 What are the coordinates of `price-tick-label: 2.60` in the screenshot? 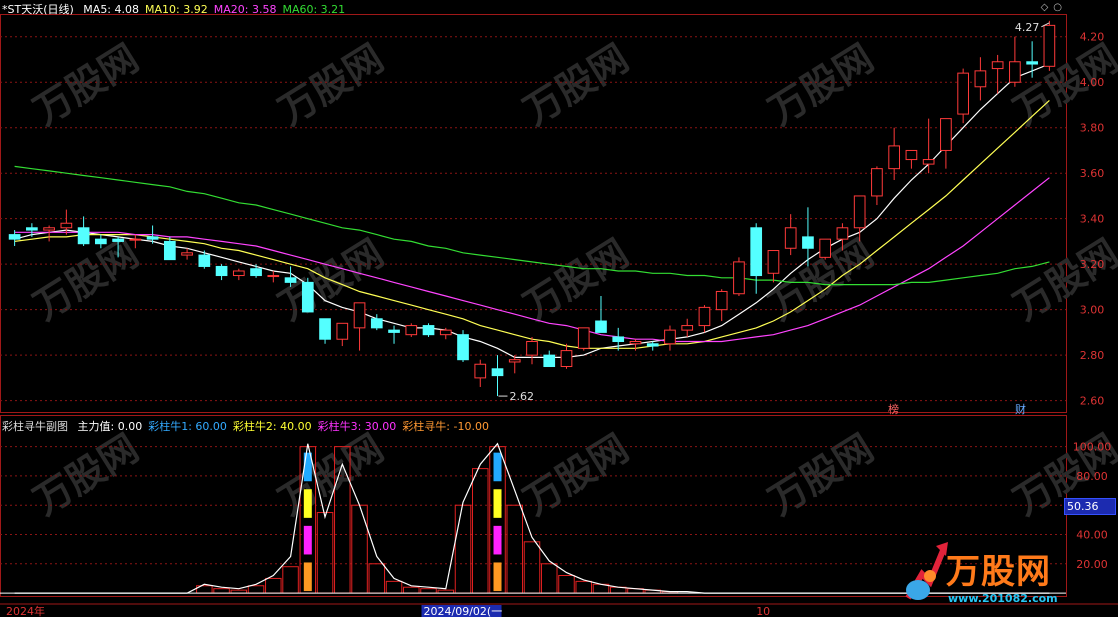 It's located at (1092, 401).